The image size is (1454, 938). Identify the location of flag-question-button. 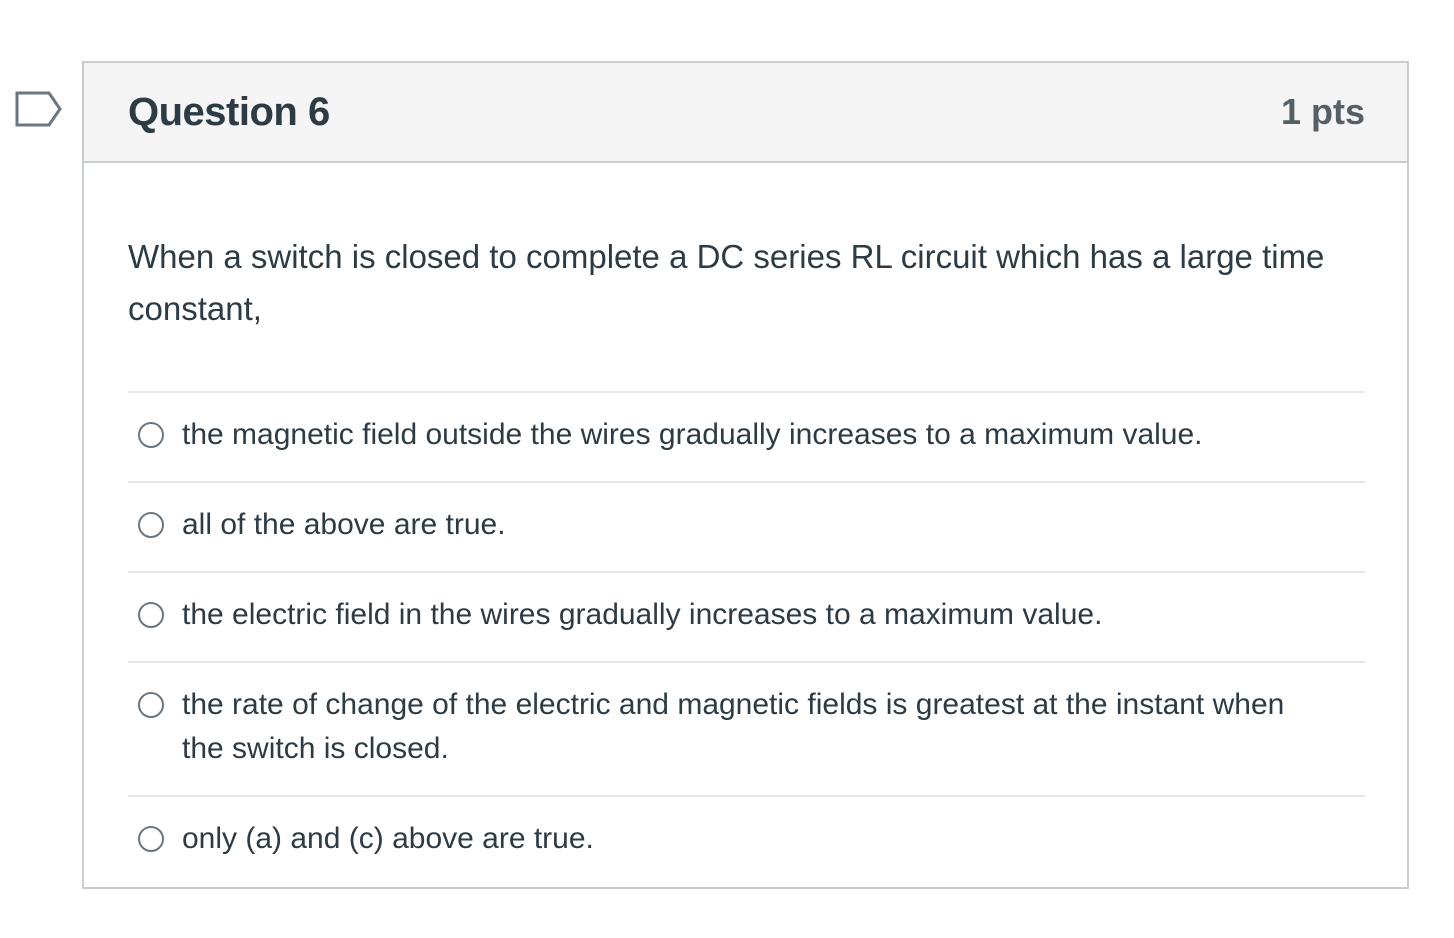
(39, 110).